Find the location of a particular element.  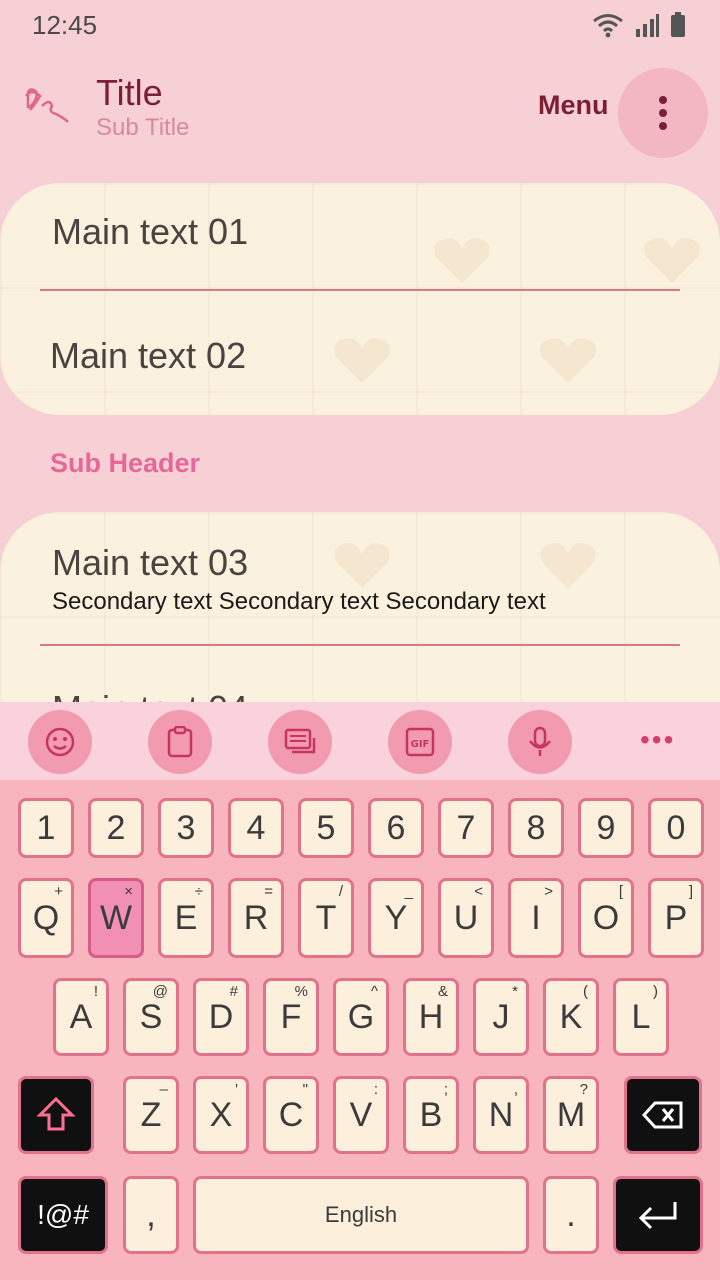

key-h: H & is located at coordinates (431, 1017).